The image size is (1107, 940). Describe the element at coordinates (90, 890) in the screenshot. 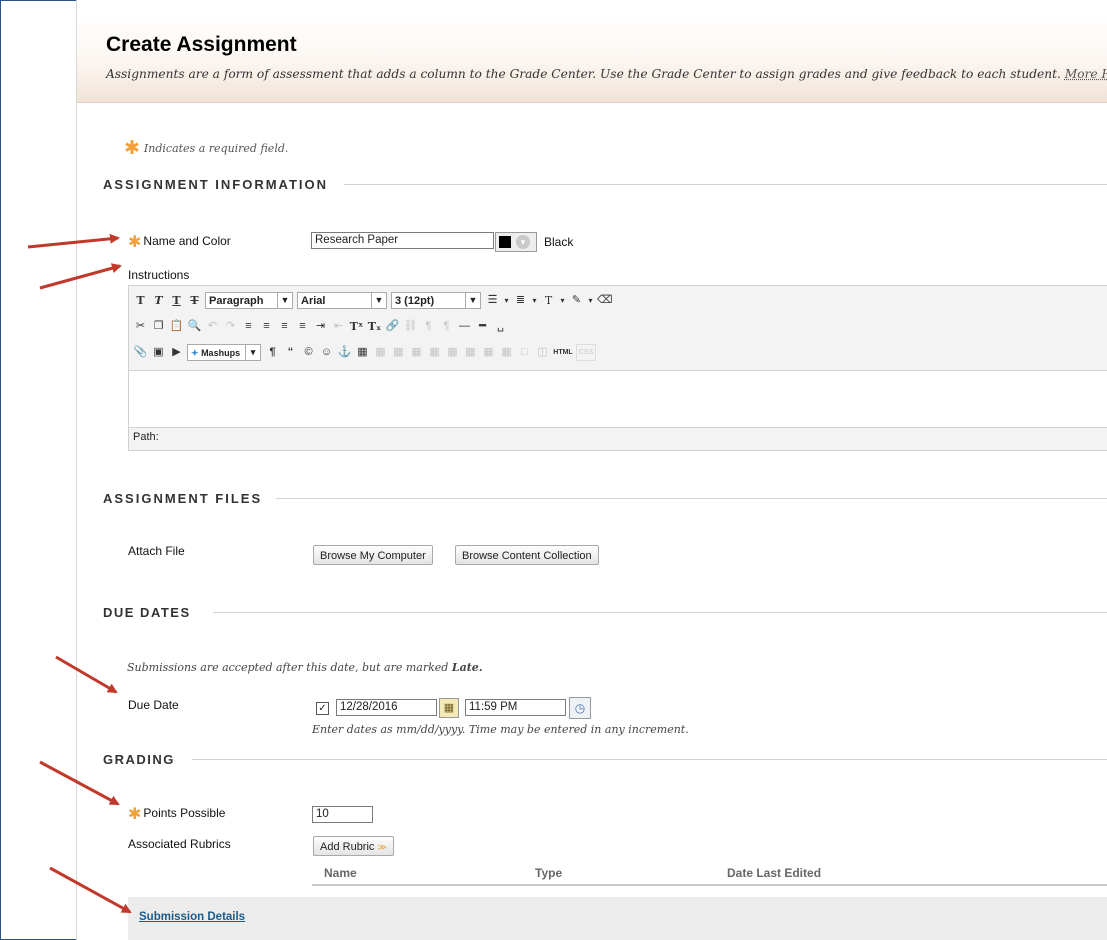

I see `annotation-arrow-submission` at that location.